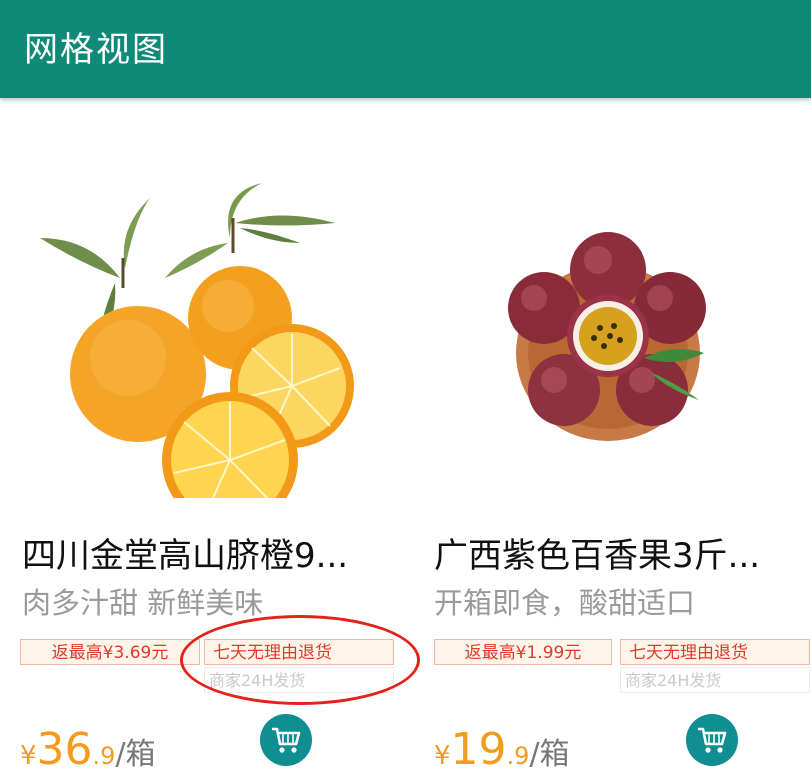  I want to click on price-integer: 19, so click(478, 749).